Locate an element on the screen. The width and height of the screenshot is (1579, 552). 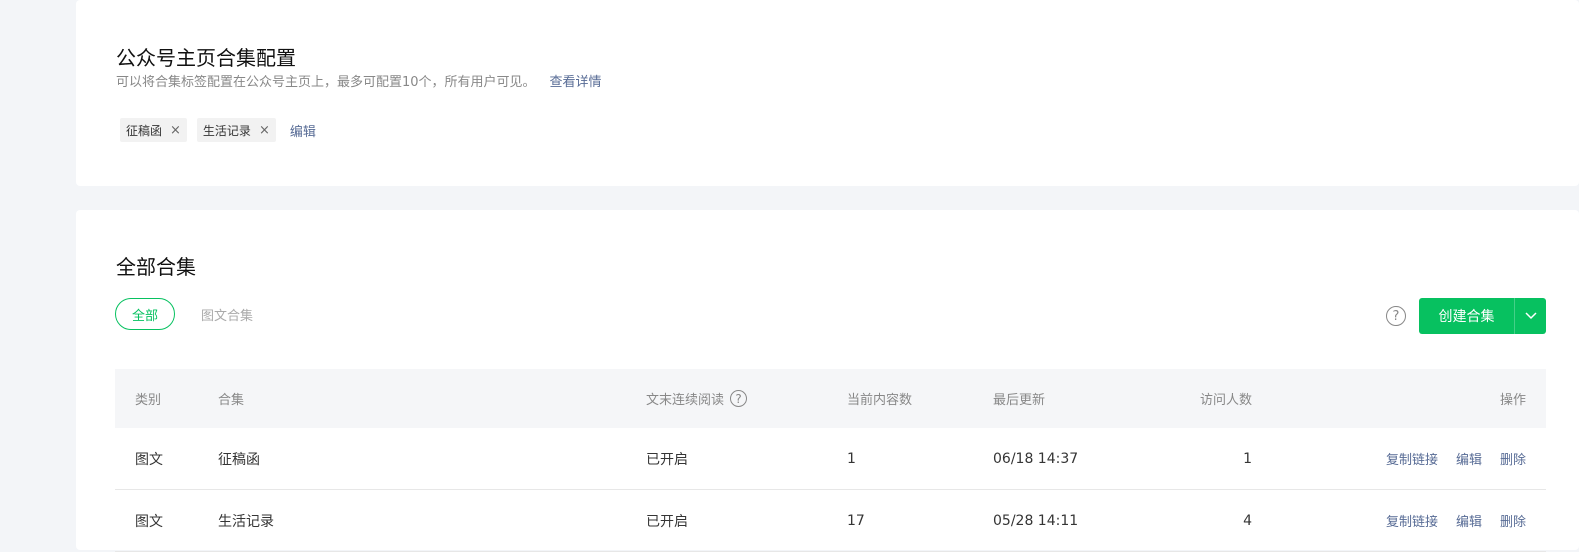
row-updated: 05/28 14:11 is located at coordinates (1036, 520).